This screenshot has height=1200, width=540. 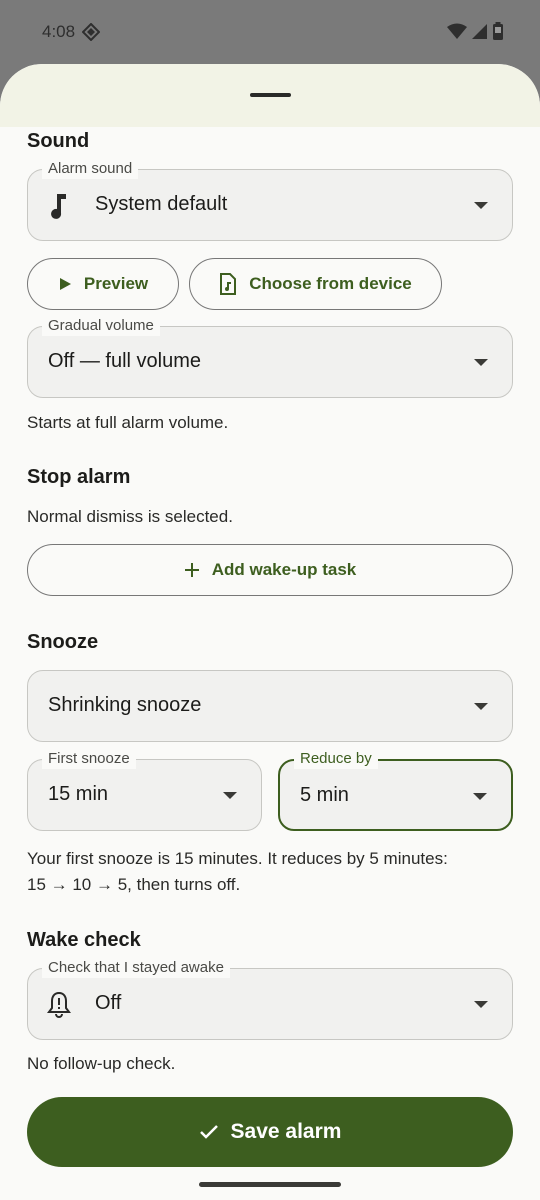 What do you see at coordinates (286, 1131) in the screenshot?
I see `save-alarm-label: Save alarm` at bounding box center [286, 1131].